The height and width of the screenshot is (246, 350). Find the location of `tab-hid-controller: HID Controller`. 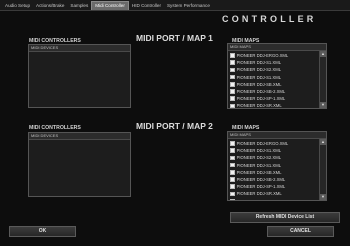

tab-hid-controller: HID Controller is located at coordinates (146, 6).